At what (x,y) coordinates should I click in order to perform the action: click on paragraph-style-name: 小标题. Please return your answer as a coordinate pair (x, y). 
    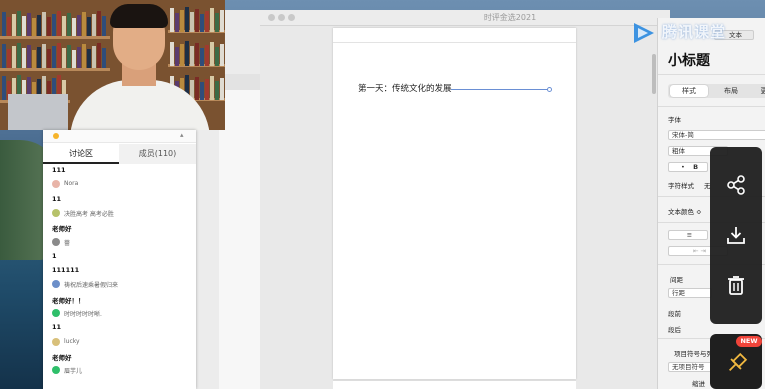
    Looking at the image, I should click on (689, 60).